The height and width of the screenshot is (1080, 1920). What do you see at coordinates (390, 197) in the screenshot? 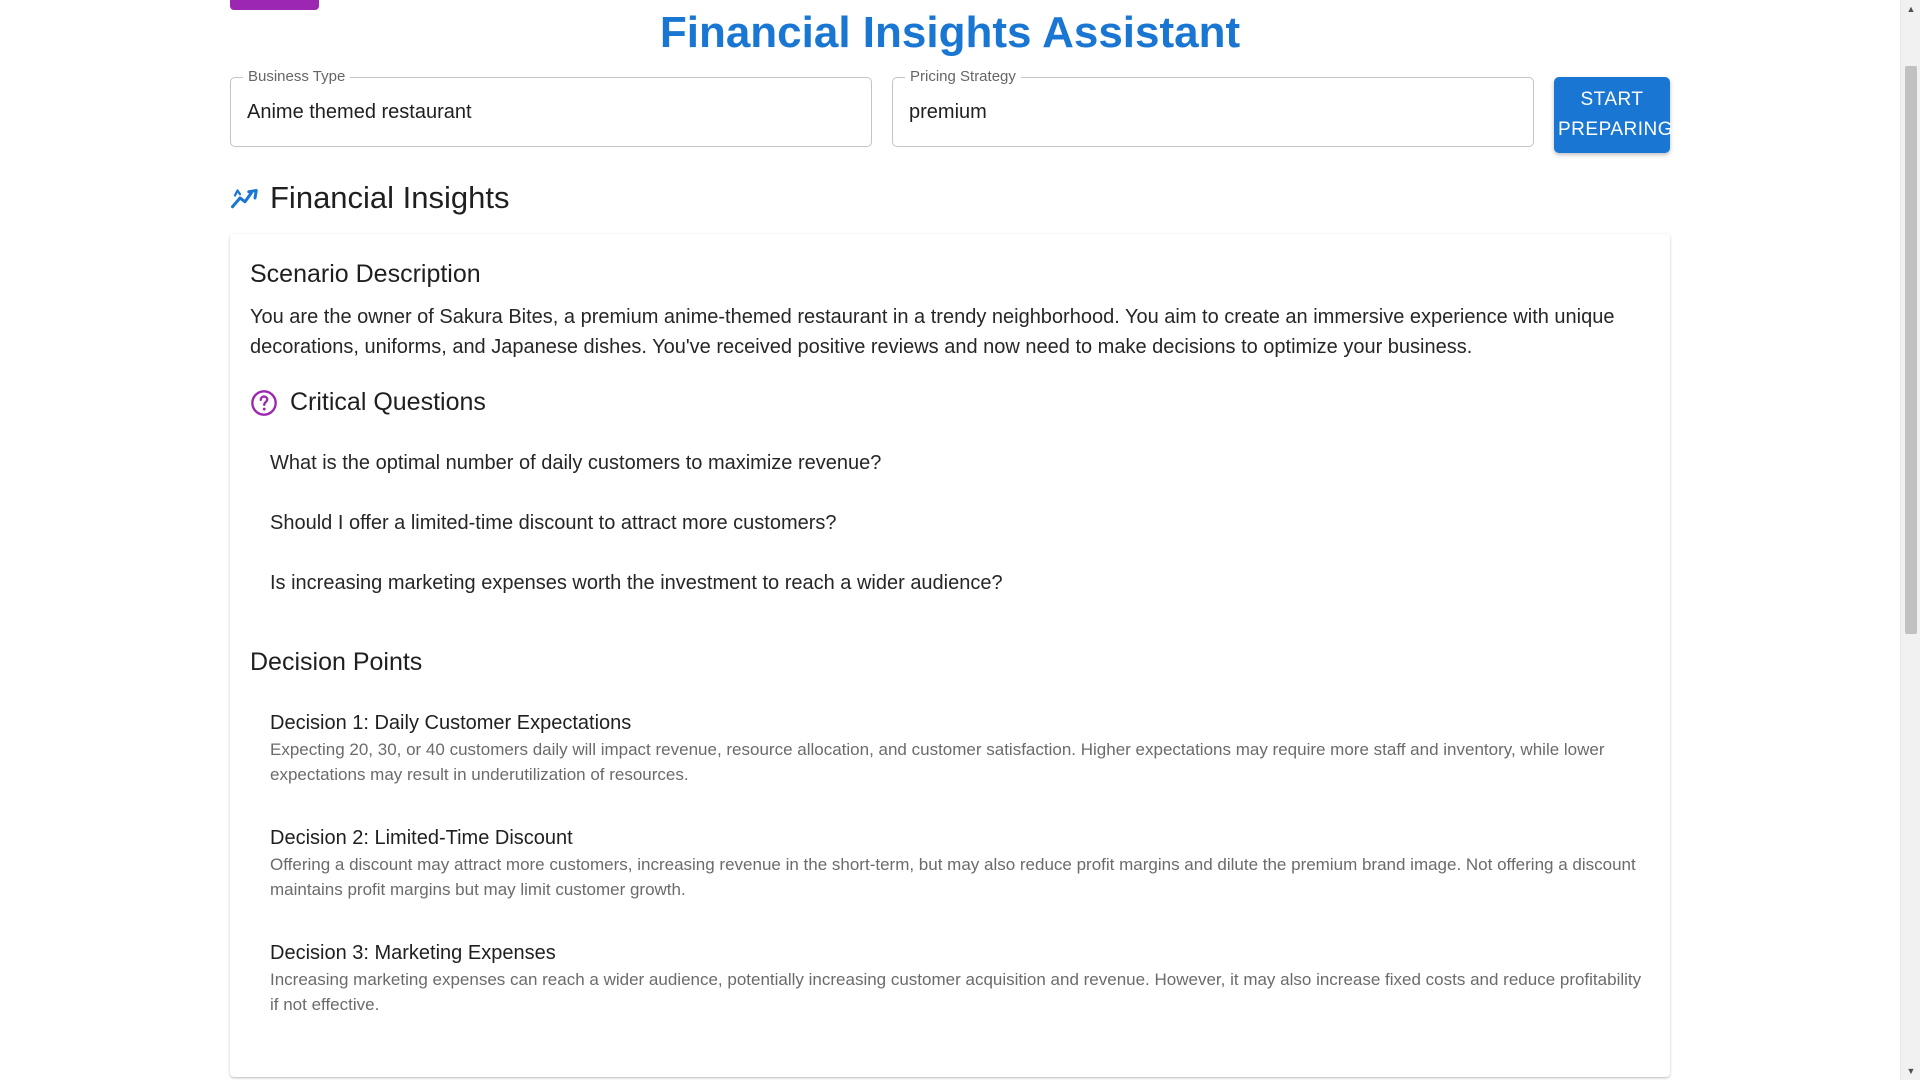
I see `section-title: Financial Insights` at bounding box center [390, 197].